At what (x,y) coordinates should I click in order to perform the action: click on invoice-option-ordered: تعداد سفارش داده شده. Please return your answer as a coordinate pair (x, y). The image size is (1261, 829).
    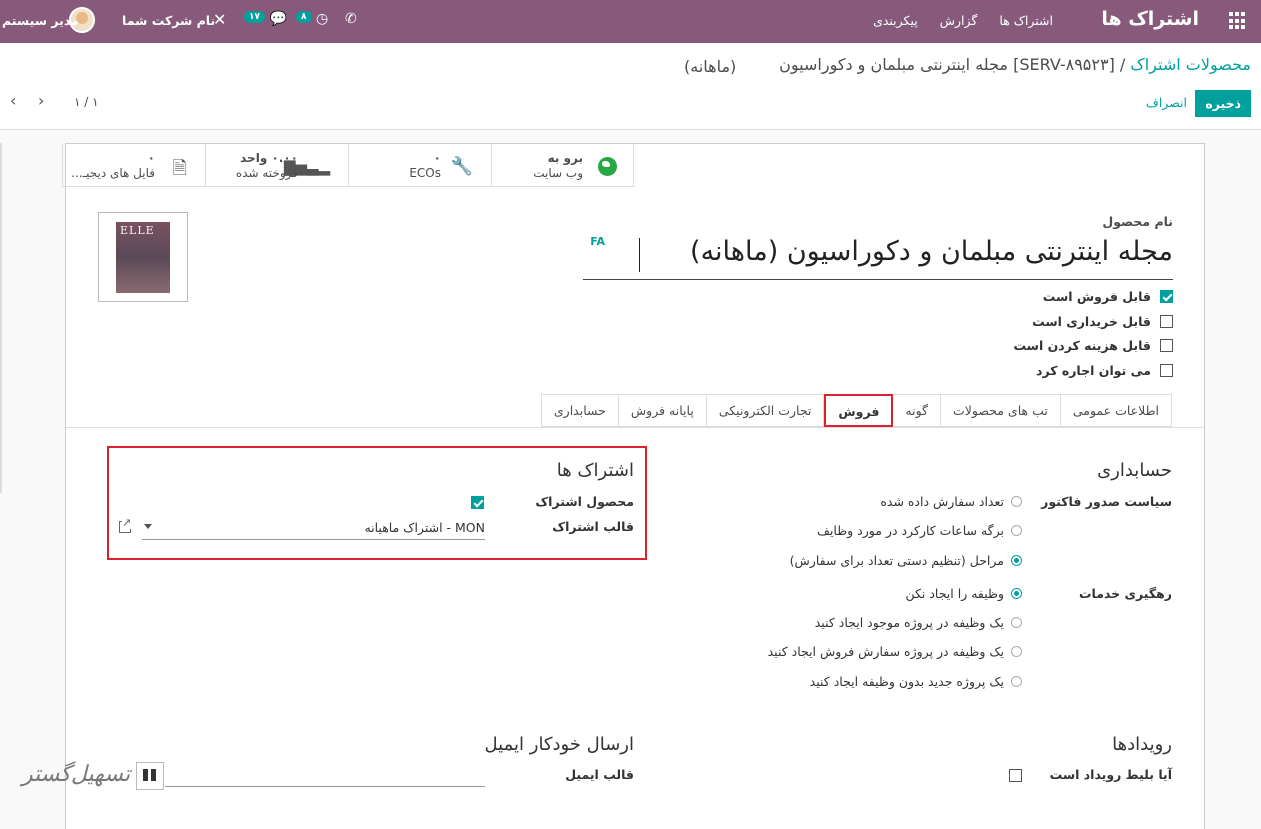
    Looking at the image, I should click on (951, 501).